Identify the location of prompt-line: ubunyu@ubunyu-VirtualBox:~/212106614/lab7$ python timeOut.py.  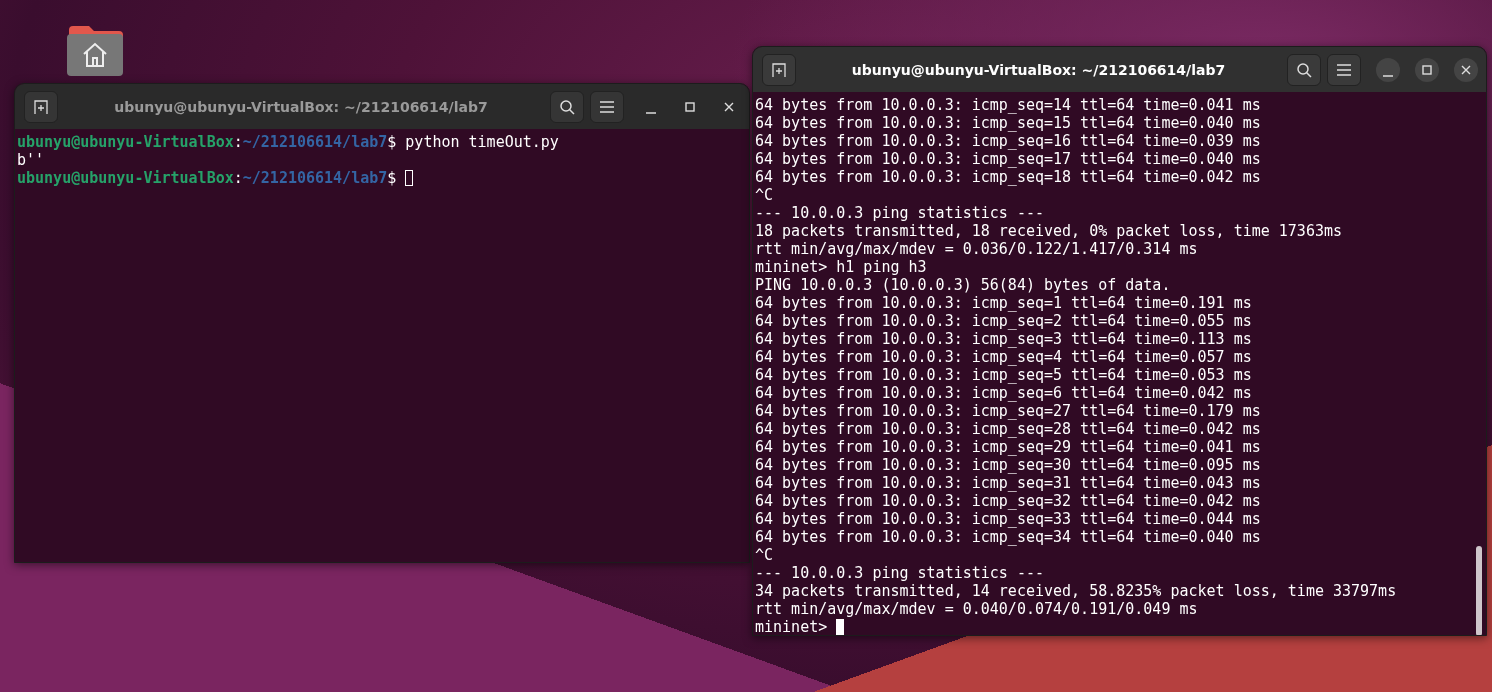
(288, 142).